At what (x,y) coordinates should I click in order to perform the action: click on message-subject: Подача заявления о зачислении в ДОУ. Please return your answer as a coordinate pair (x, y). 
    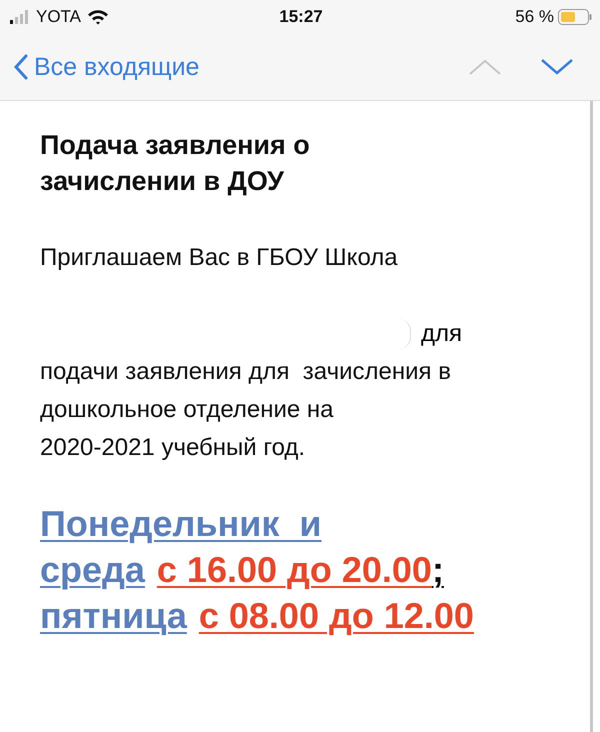
    Looking at the image, I should click on (175, 163).